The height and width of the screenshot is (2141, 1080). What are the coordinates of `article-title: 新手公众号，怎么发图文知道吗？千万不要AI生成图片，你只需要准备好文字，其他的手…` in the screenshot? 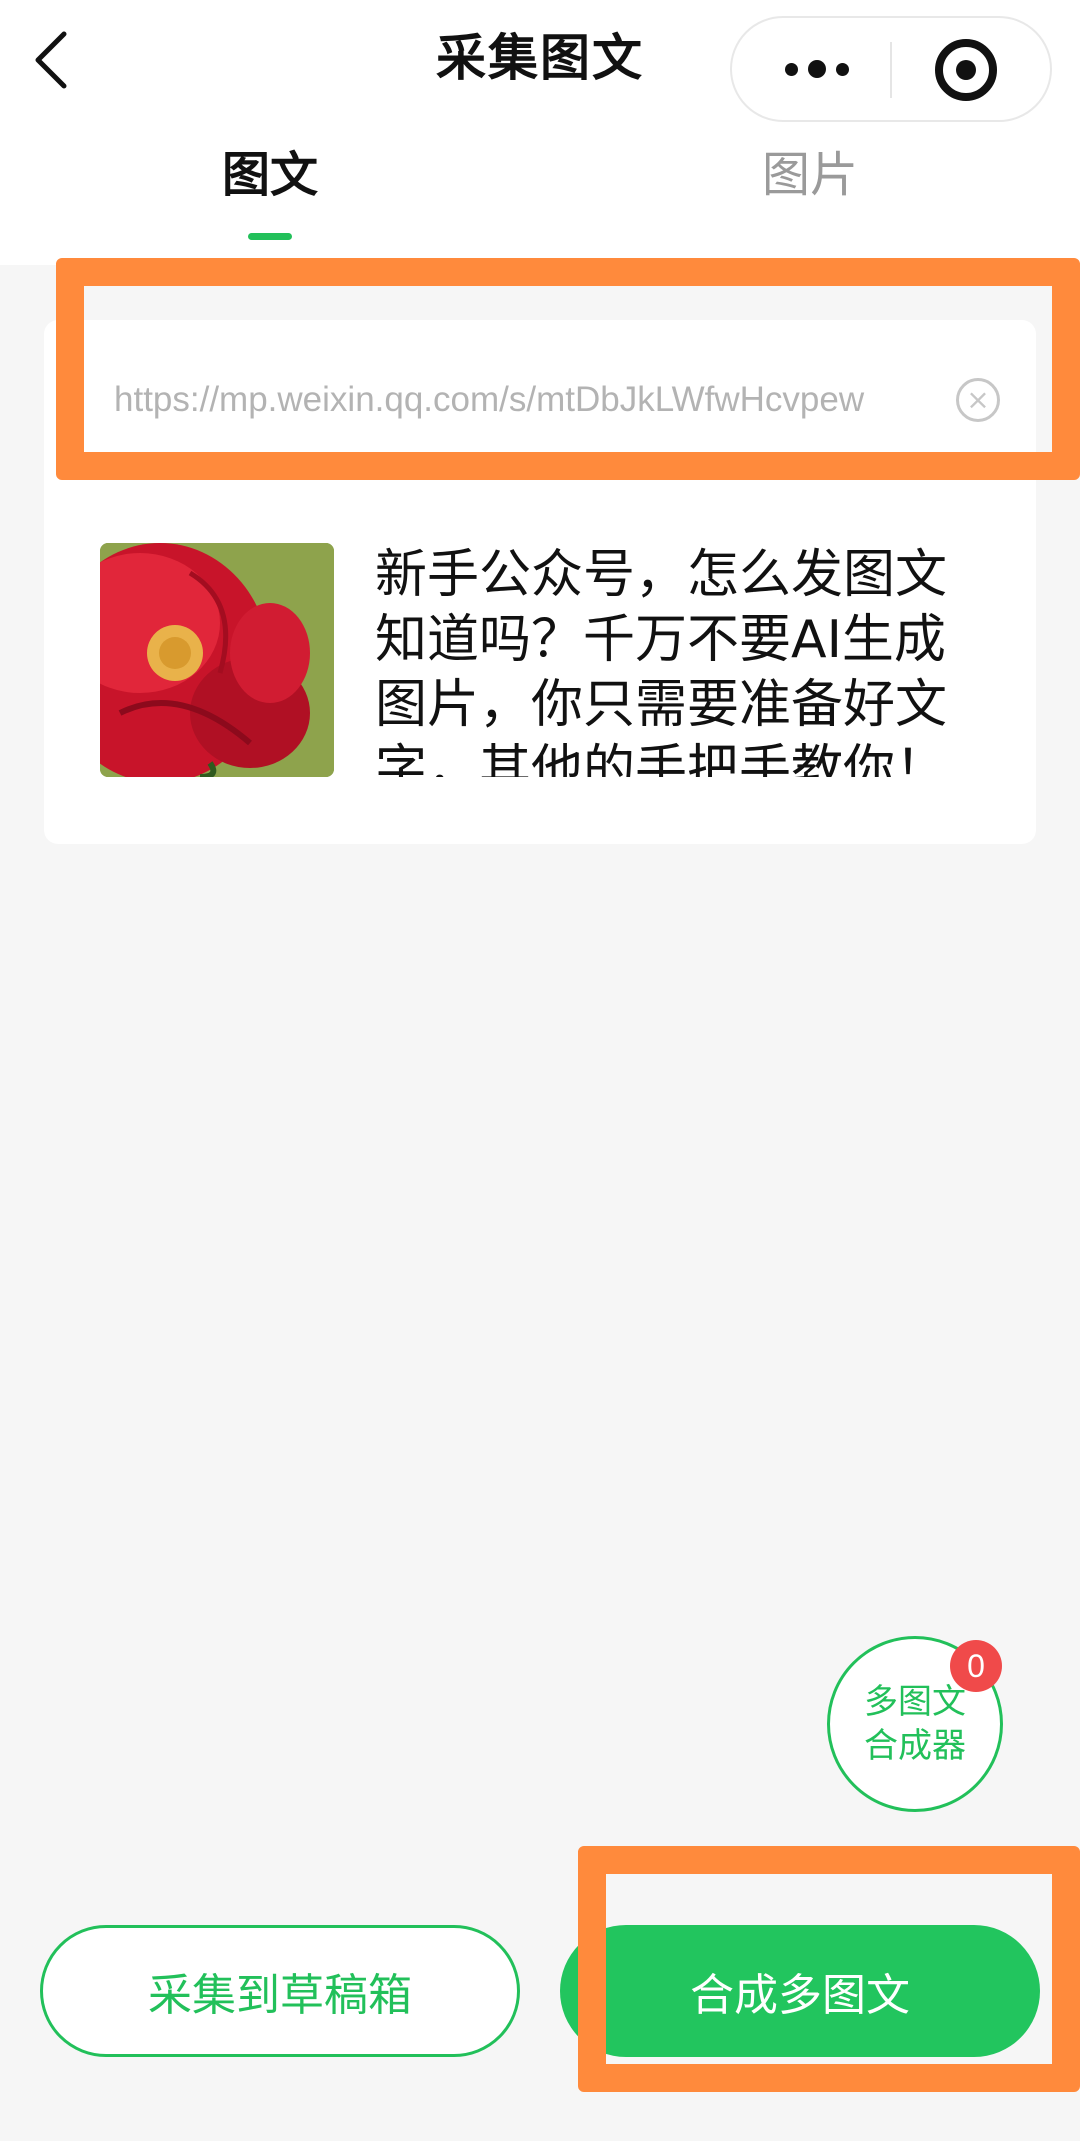 It's located at (661, 661).